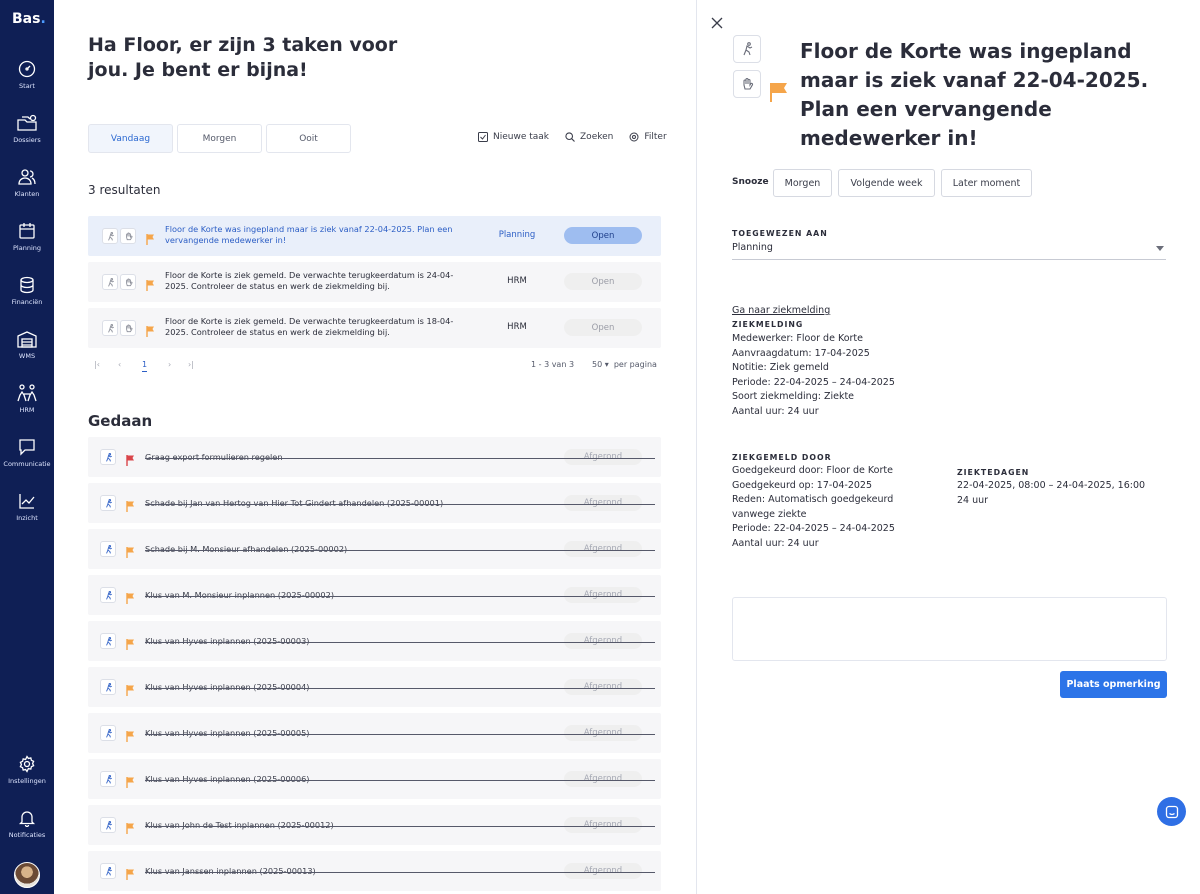  I want to click on goto-ziekmelding-link: Ga naar ziekmelding, so click(781, 310).